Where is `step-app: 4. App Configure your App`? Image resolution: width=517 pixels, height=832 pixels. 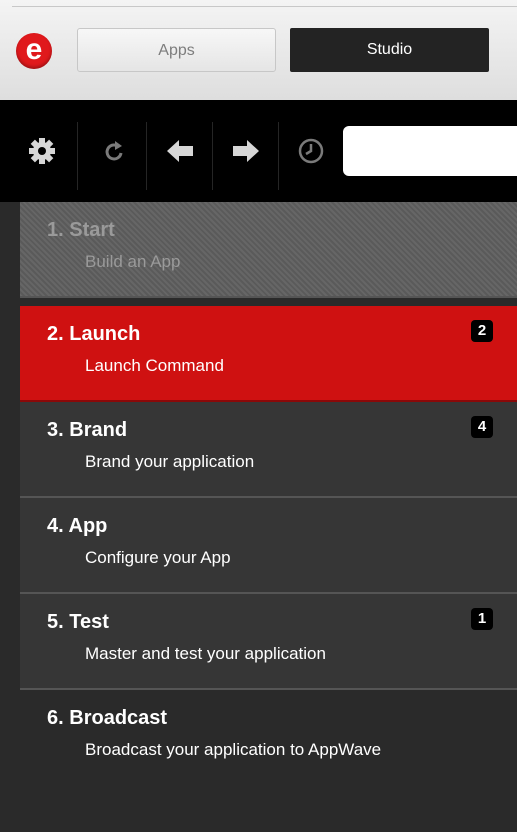
step-app: 4. App Configure your App is located at coordinates (268, 546).